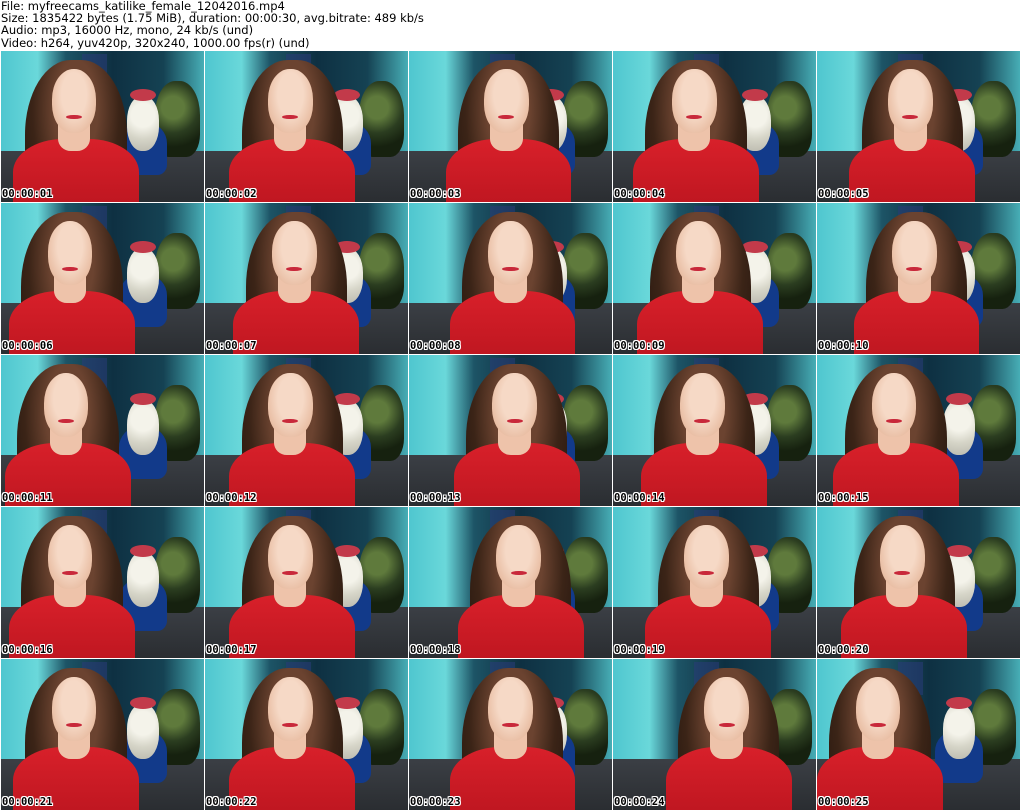 The image size is (1024, 811). I want to click on video-frame-thumbnail: 00:00:09, so click(714, 278).